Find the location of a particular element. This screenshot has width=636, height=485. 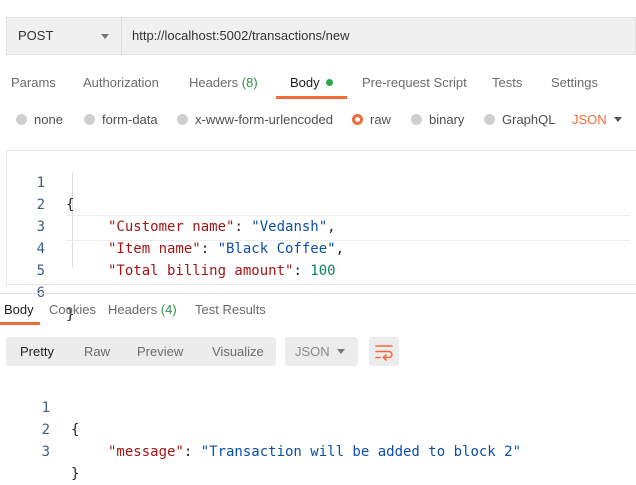

view-label: Pretty is located at coordinates (37, 351).